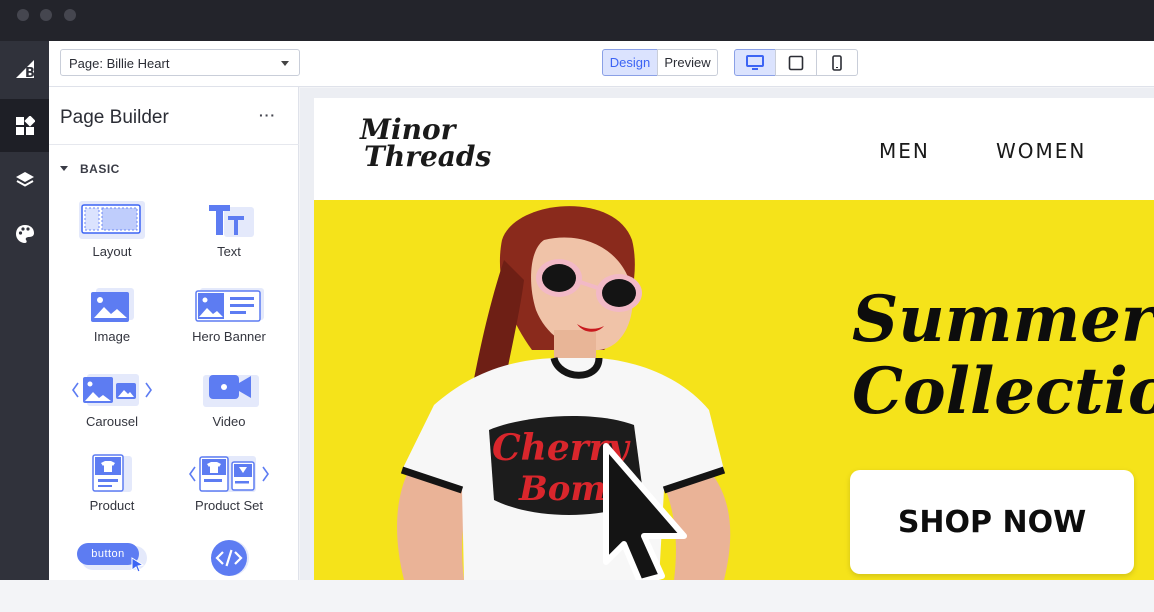 The image size is (1154, 612). What do you see at coordinates (112, 305) in the screenshot?
I see `image-icon` at bounding box center [112, 305].